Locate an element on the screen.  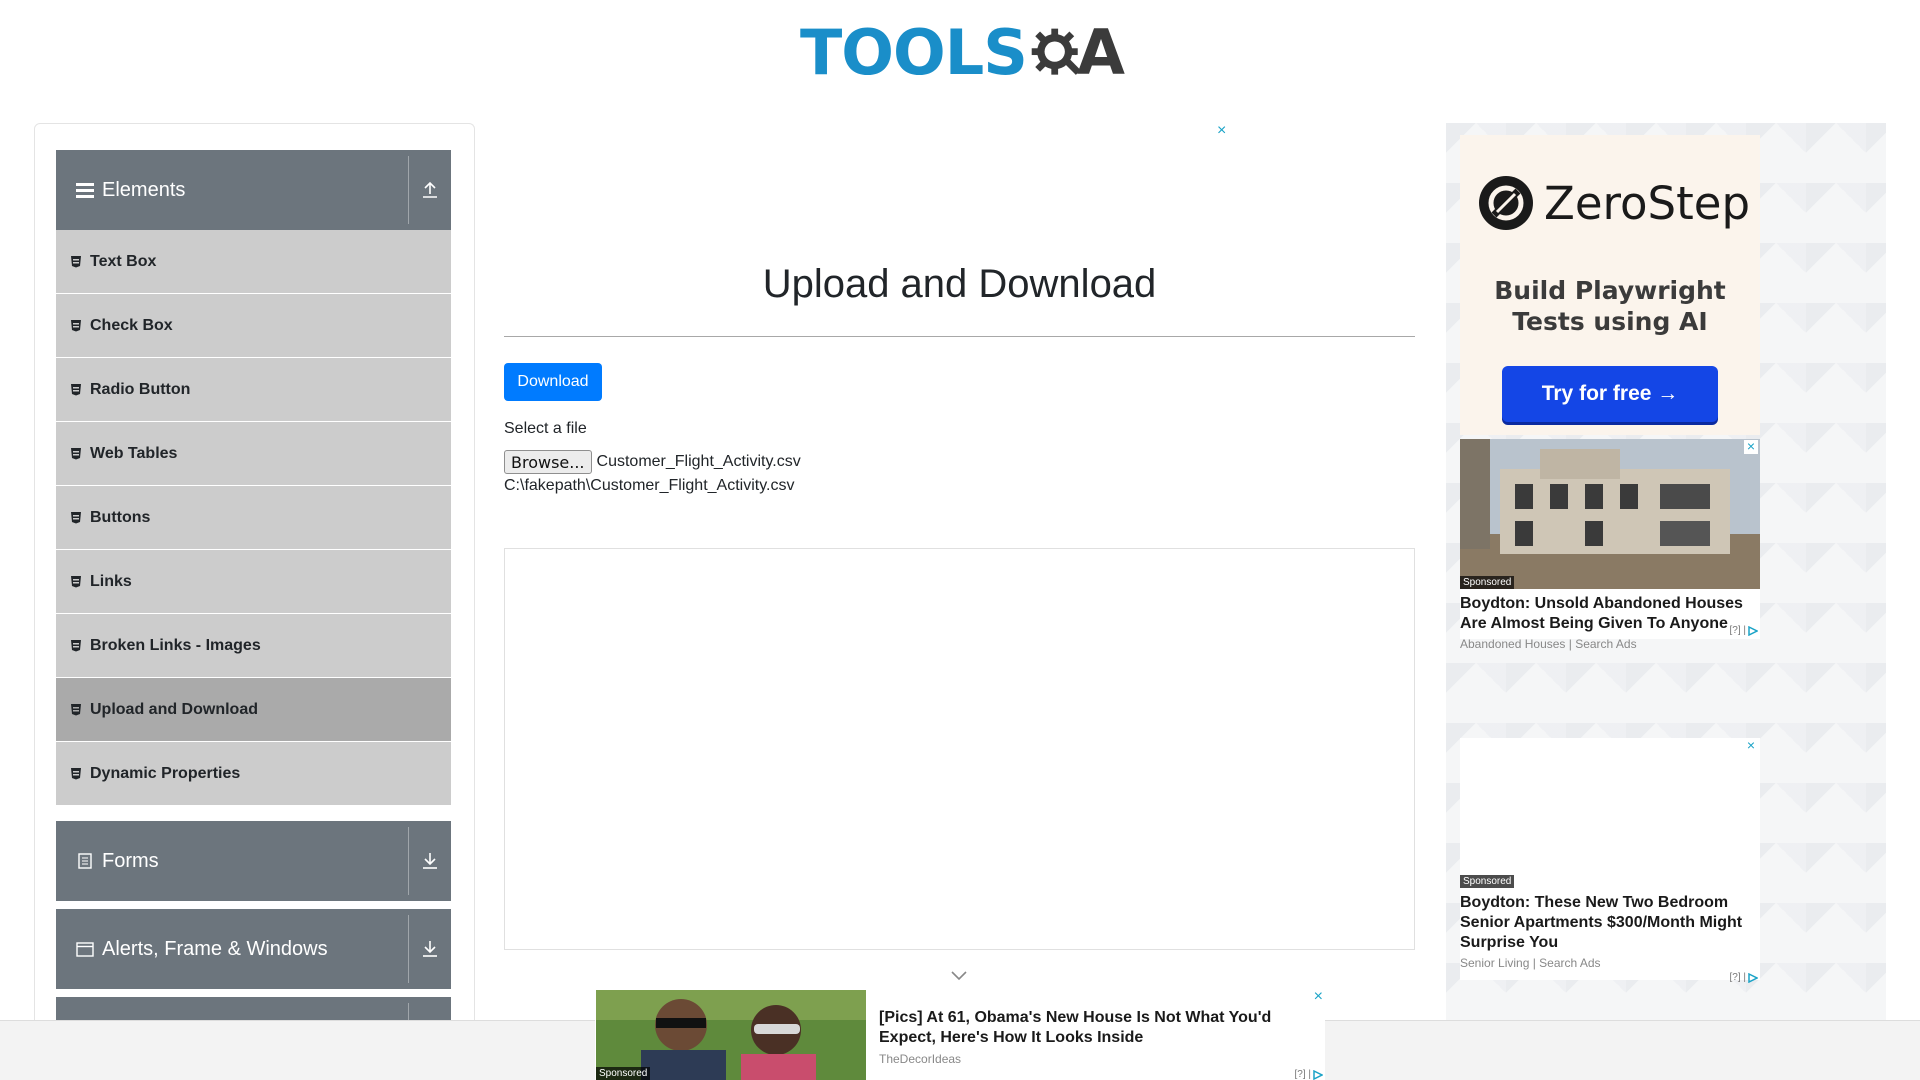
menu-item-broken-links-images: Broken Links - Images is located at coordinates (253, 646).